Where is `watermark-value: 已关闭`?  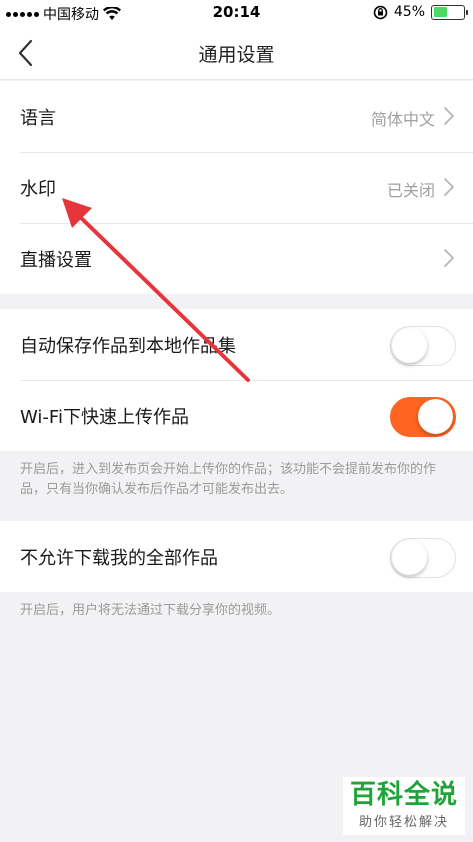
watermark-value: 已关闭 is located at coordinates (410, 190).